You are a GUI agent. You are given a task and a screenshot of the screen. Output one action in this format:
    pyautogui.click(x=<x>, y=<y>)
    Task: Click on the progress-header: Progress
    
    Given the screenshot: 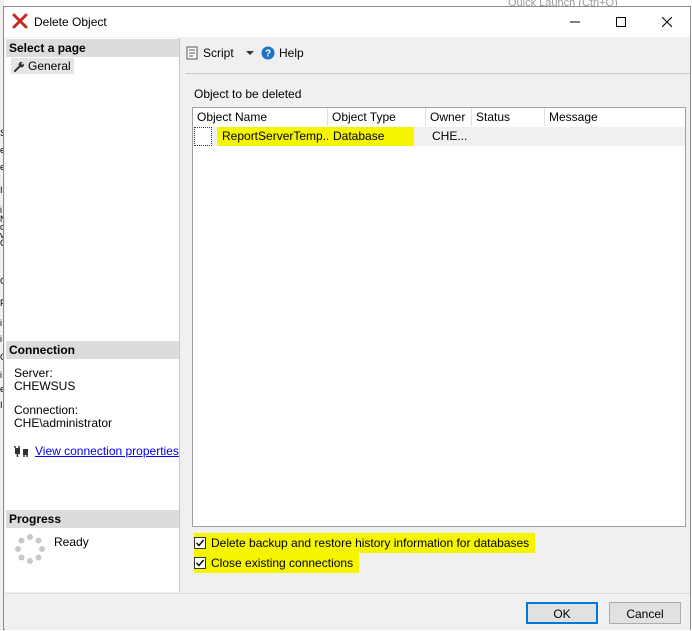 What is the action you would take?
    pyautogui.click(x=92, y=519)
    